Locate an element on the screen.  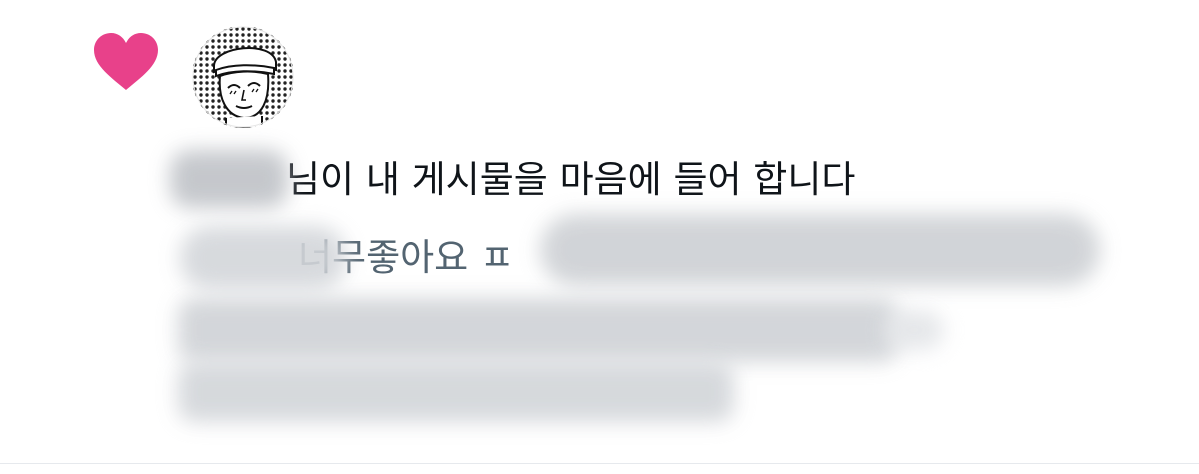
heart-icon is located at coordinates (126, 61).